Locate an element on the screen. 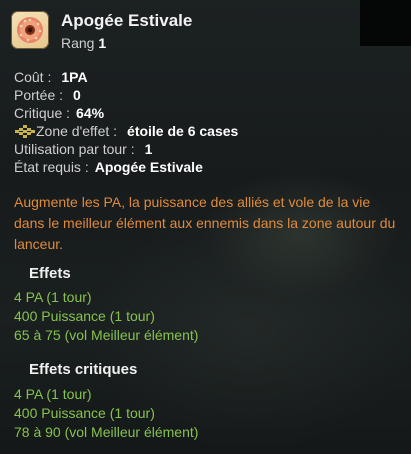 The image size is (411, 454). range-value: 0 is located at coordinates (77, 95).